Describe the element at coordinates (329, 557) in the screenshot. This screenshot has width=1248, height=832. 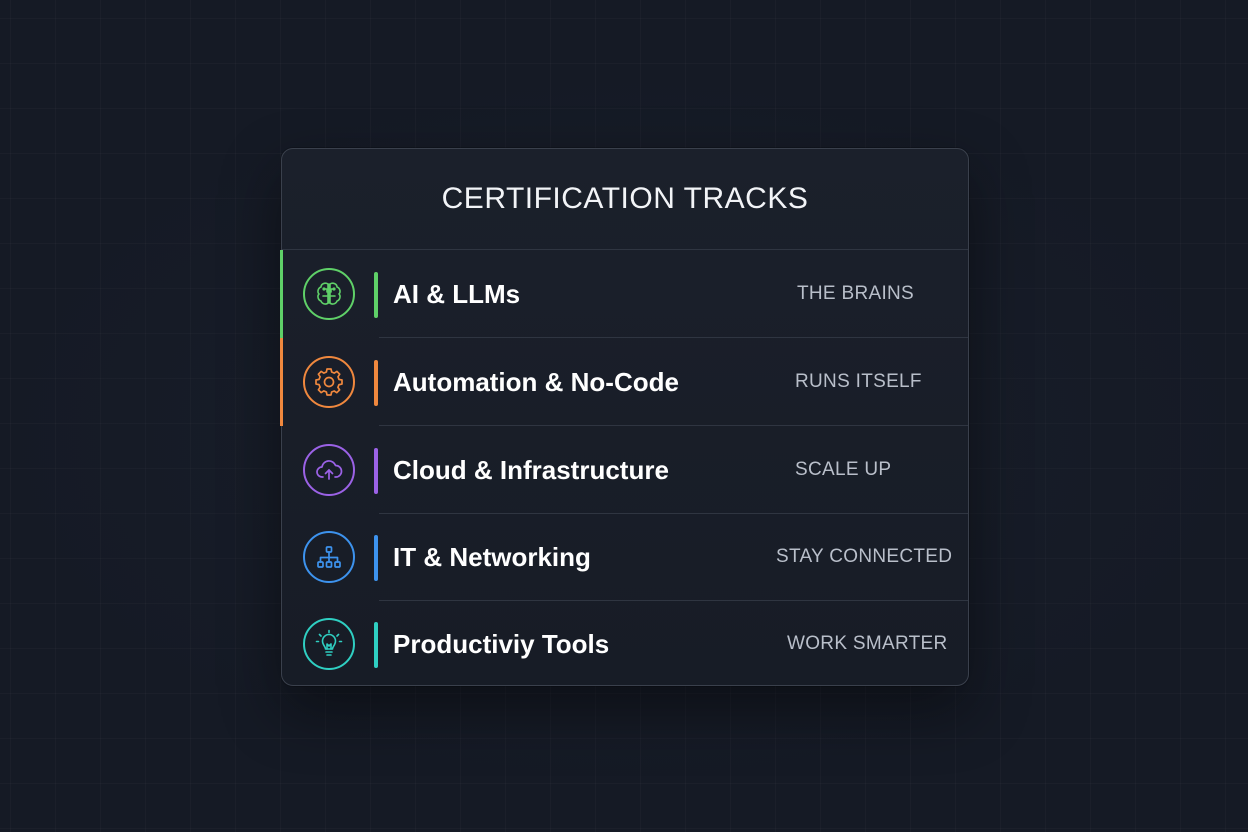
I see `network-icon` at that location.